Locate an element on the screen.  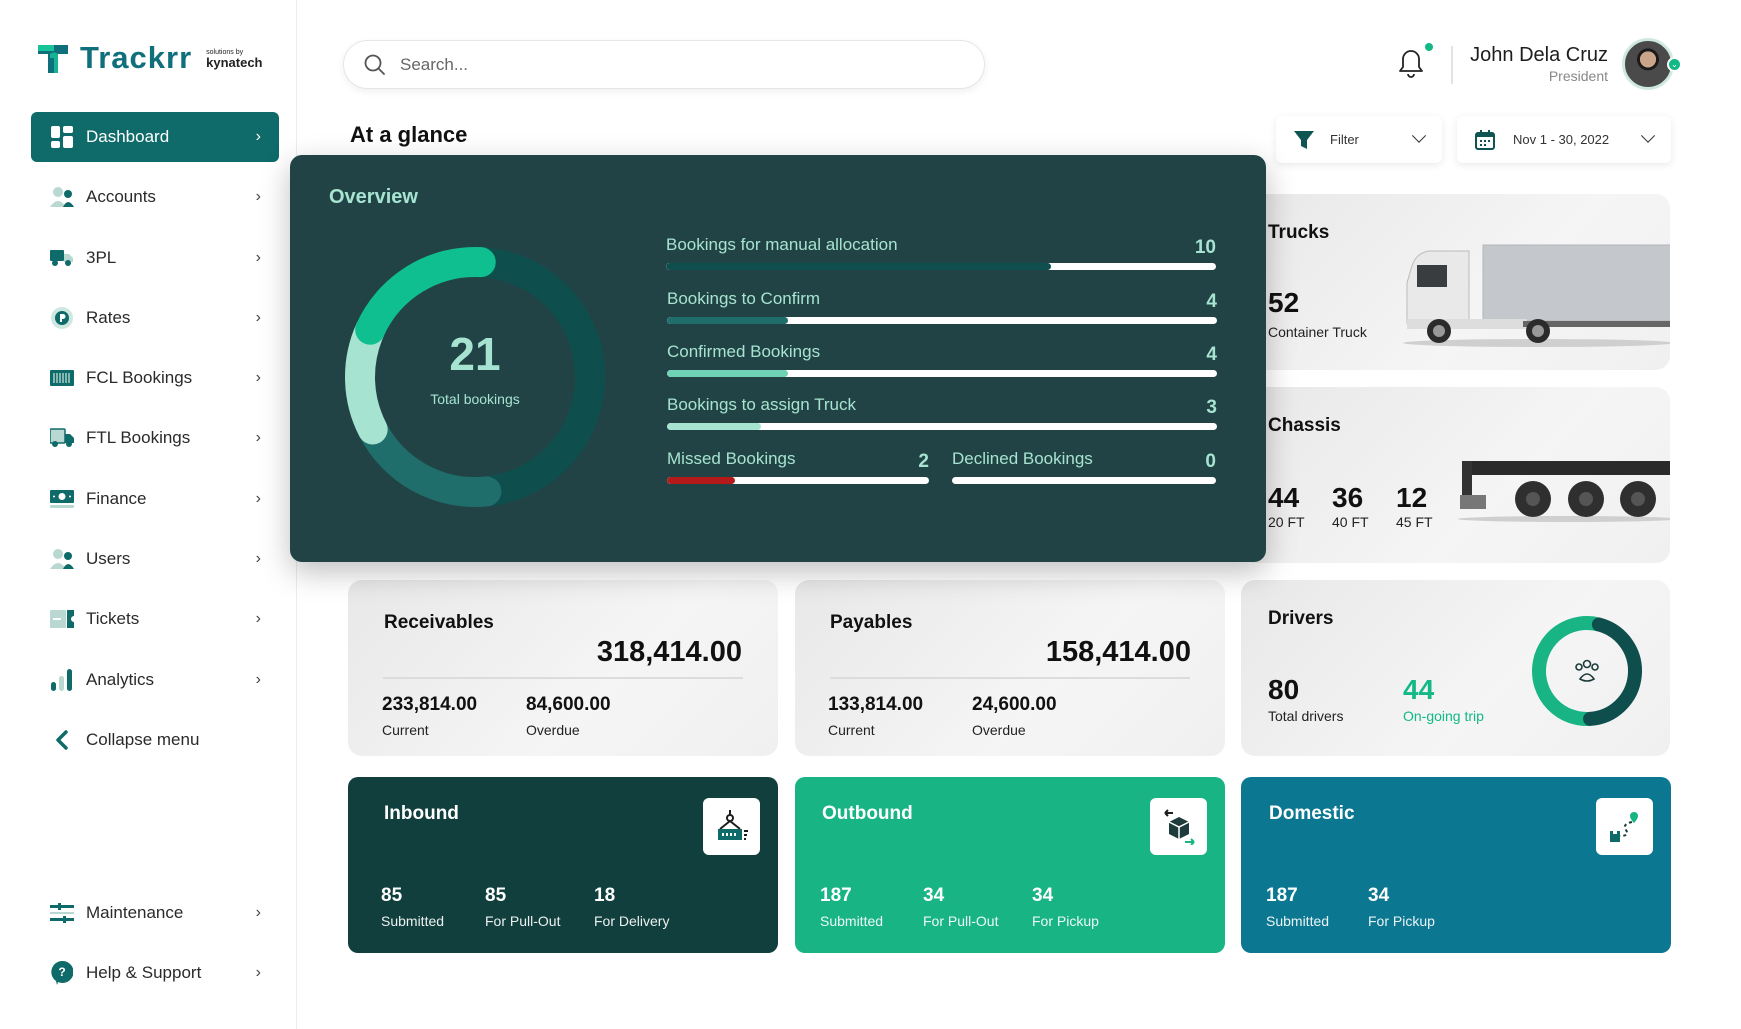
overview-title: Overview is located at coordinates (373, 197).